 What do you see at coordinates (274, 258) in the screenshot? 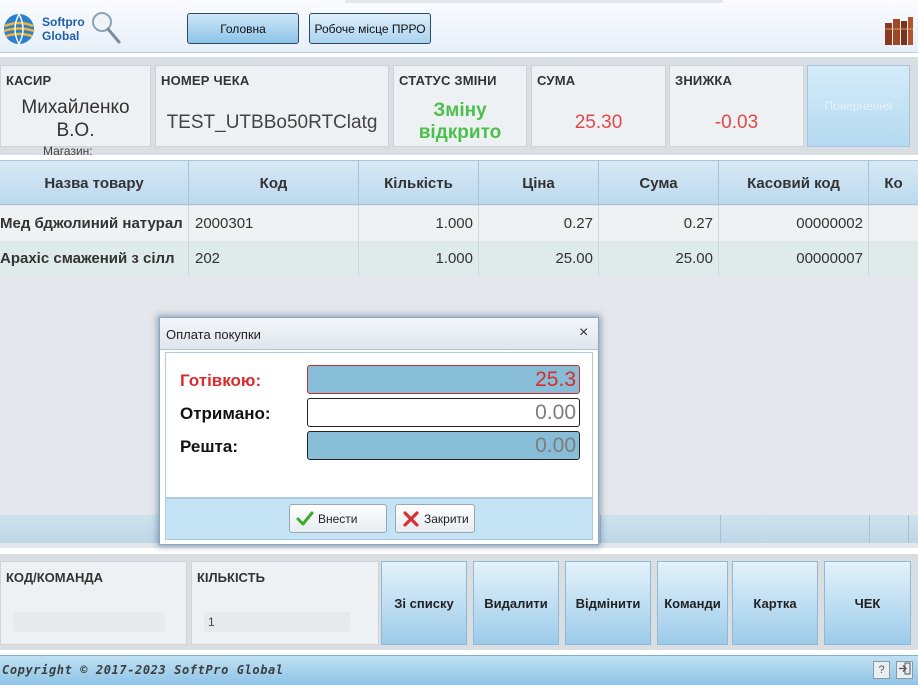
I see `cell-code: 202` at bounding box center [274, 258].